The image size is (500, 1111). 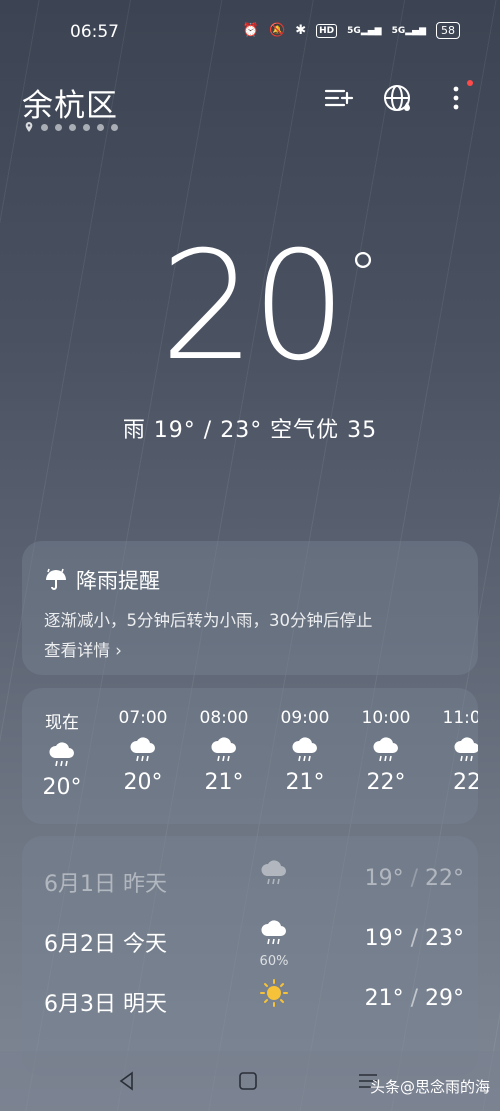 I want to click on umbrella-icon, so click(x=56, y=579).